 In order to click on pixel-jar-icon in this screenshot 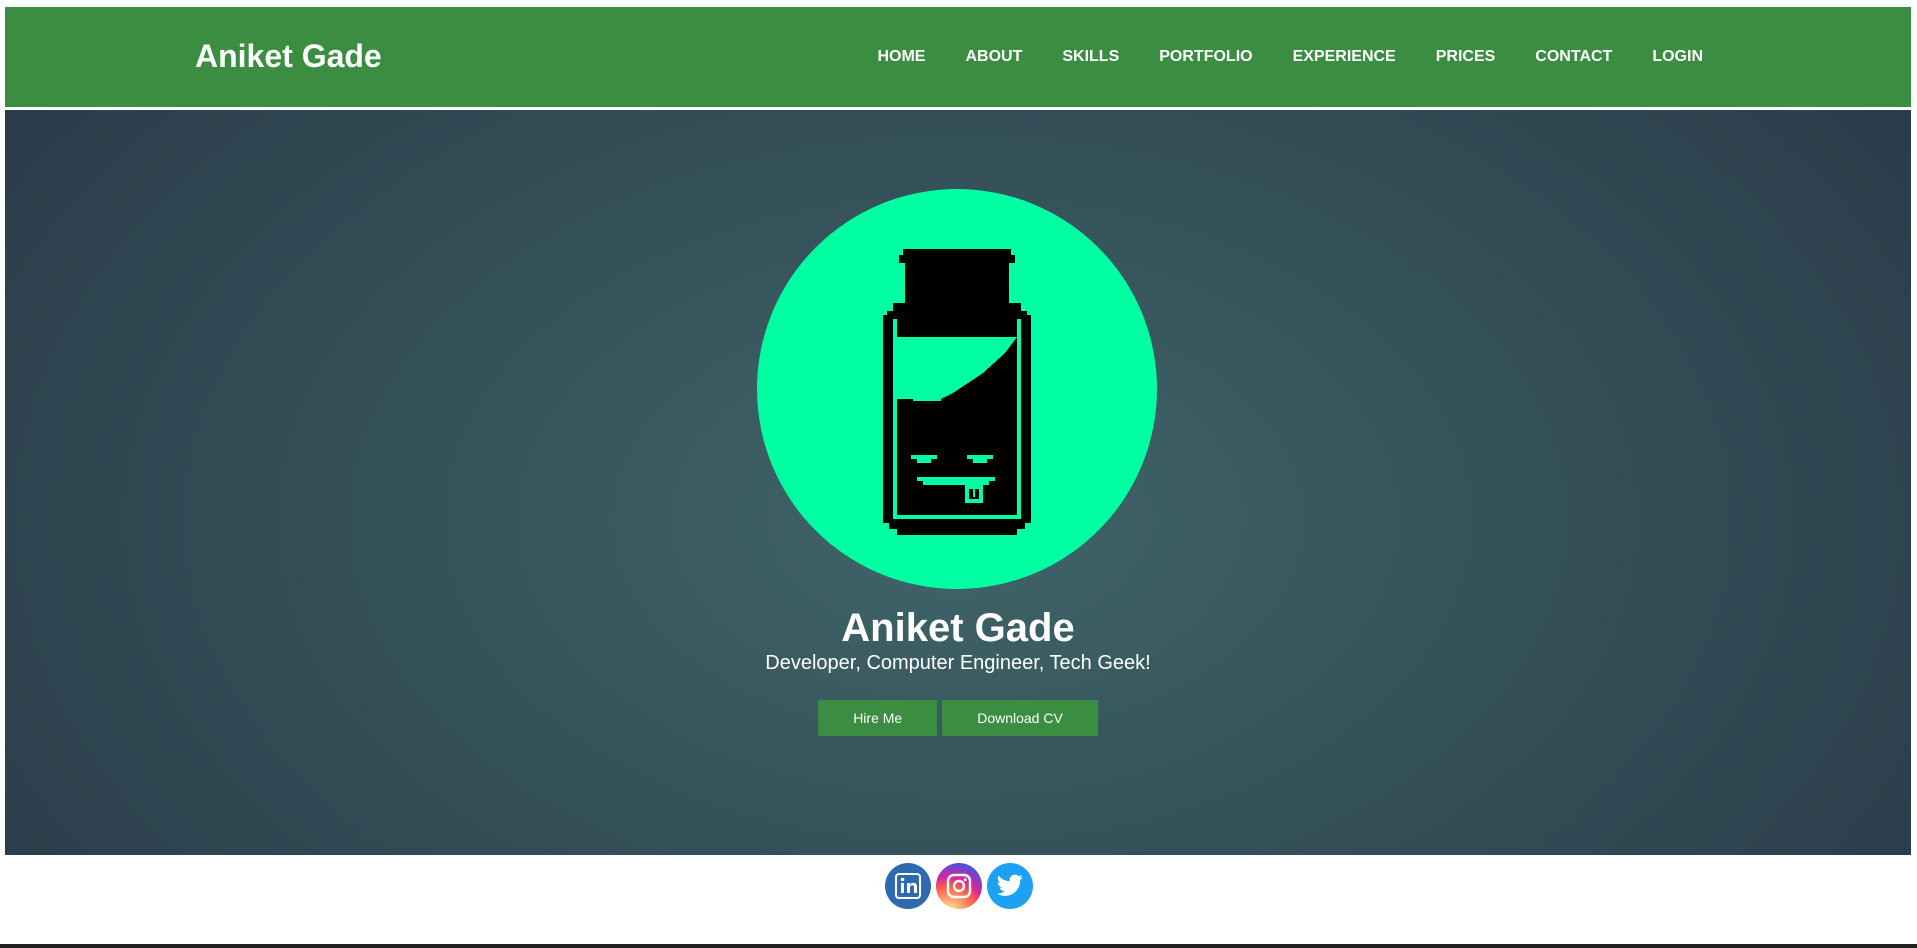, I will do `click(957, 392)`.